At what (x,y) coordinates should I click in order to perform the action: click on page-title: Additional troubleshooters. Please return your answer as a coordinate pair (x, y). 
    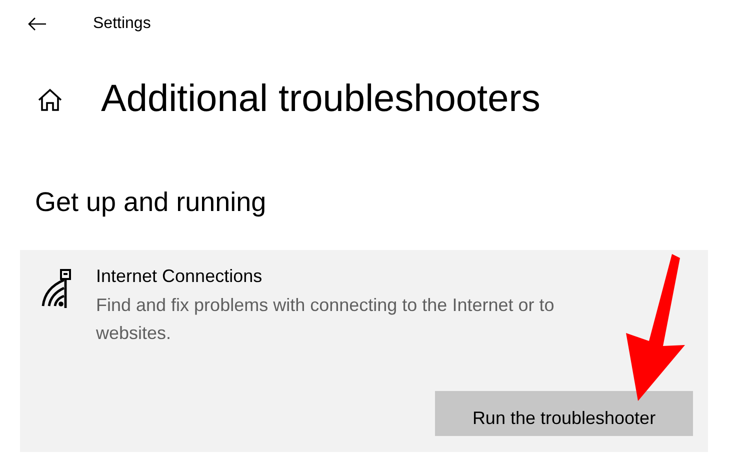
    Looking at the image, I should click on (320, 99).